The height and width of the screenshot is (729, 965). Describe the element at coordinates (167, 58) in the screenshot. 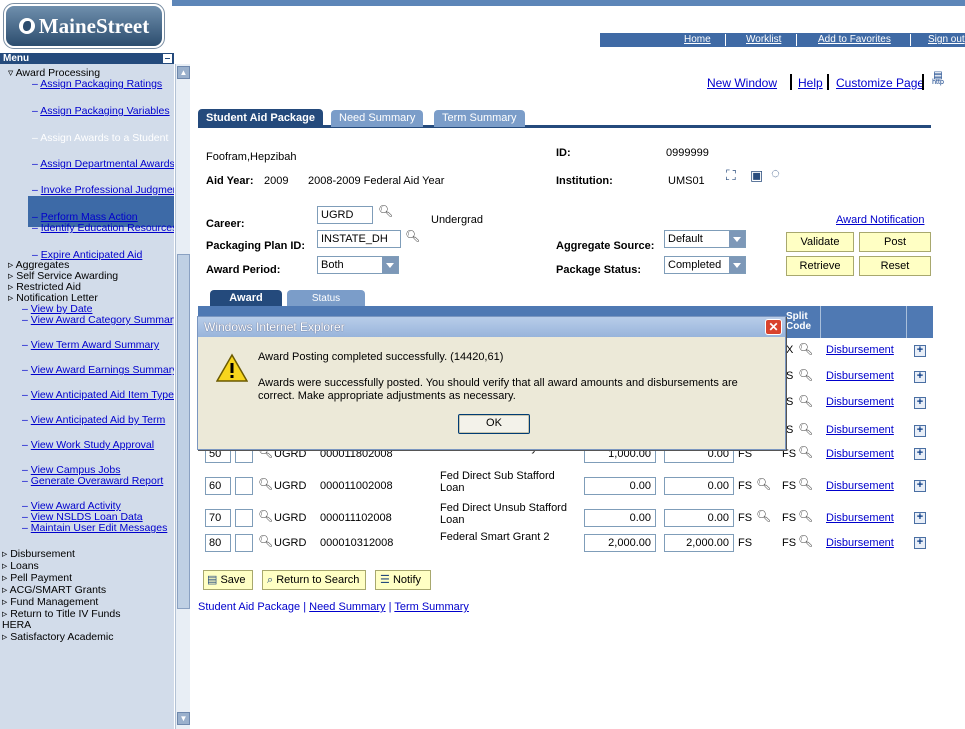

I see `collapse-icon` at that location.